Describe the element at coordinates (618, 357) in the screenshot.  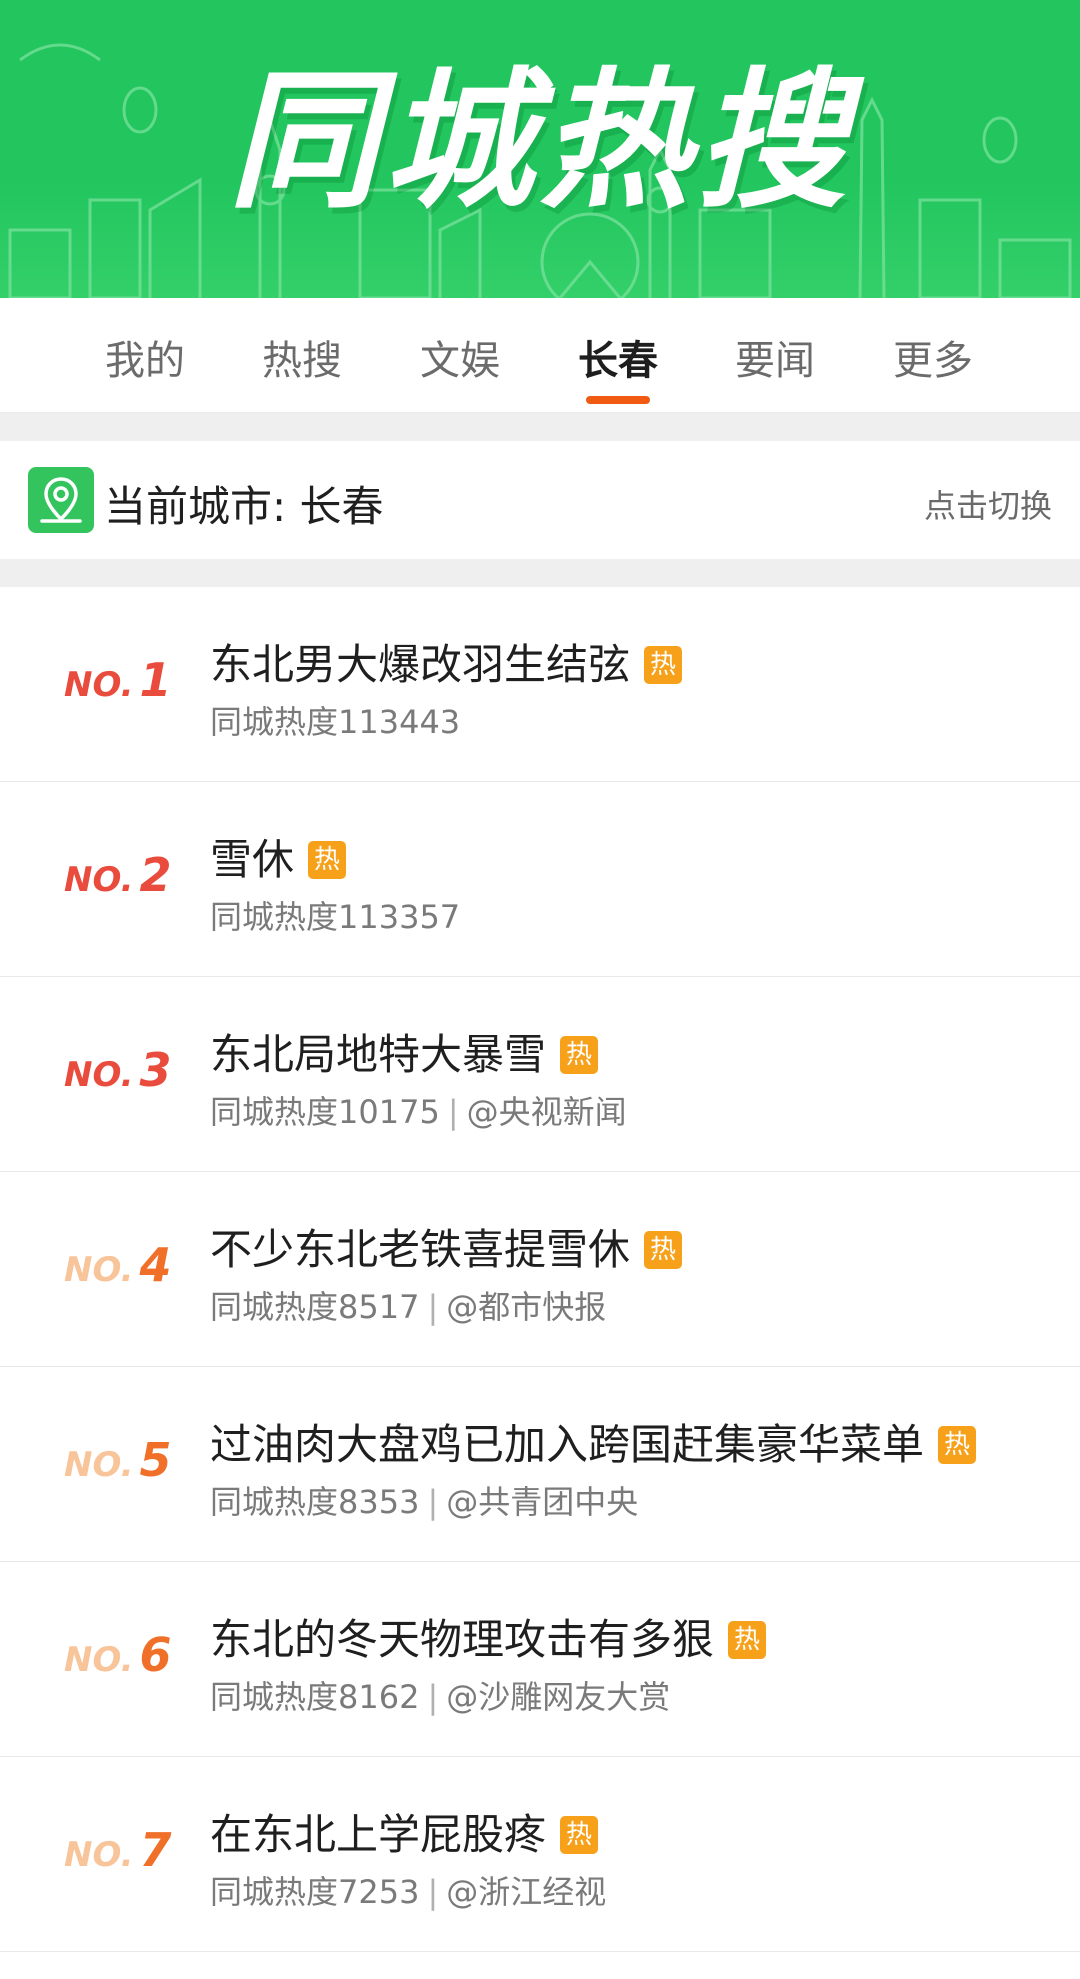
I see `tab-changchun: 长春` at that location.